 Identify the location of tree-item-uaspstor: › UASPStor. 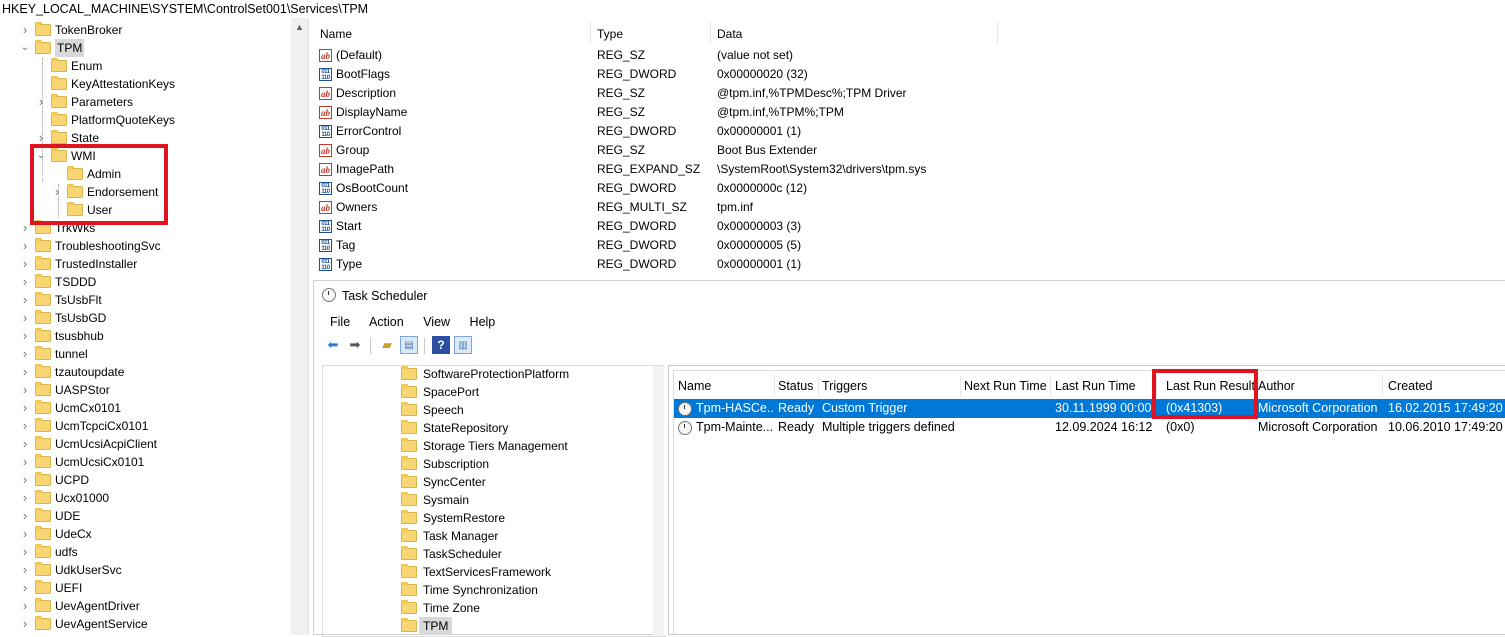
(145, 390).